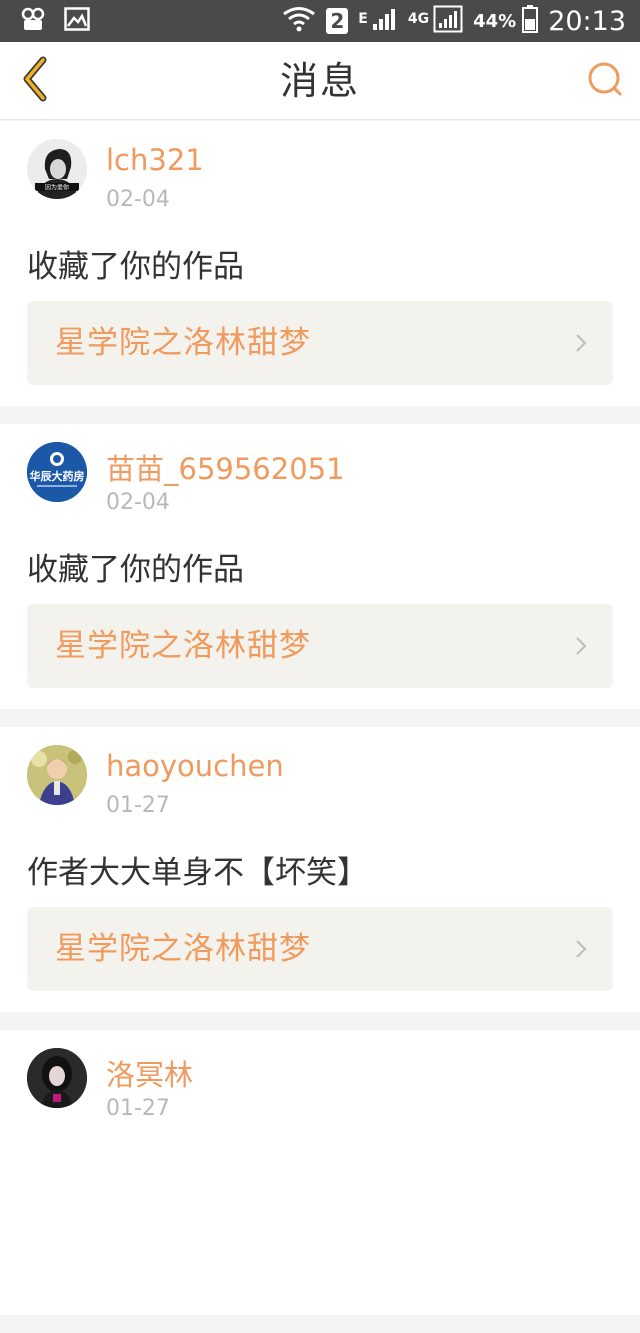 The image size is (640, 1333). What do you see at coordinates (363, 19) in the screenshot?
I see `network-type-e: E` at bounding box center [363, 19].